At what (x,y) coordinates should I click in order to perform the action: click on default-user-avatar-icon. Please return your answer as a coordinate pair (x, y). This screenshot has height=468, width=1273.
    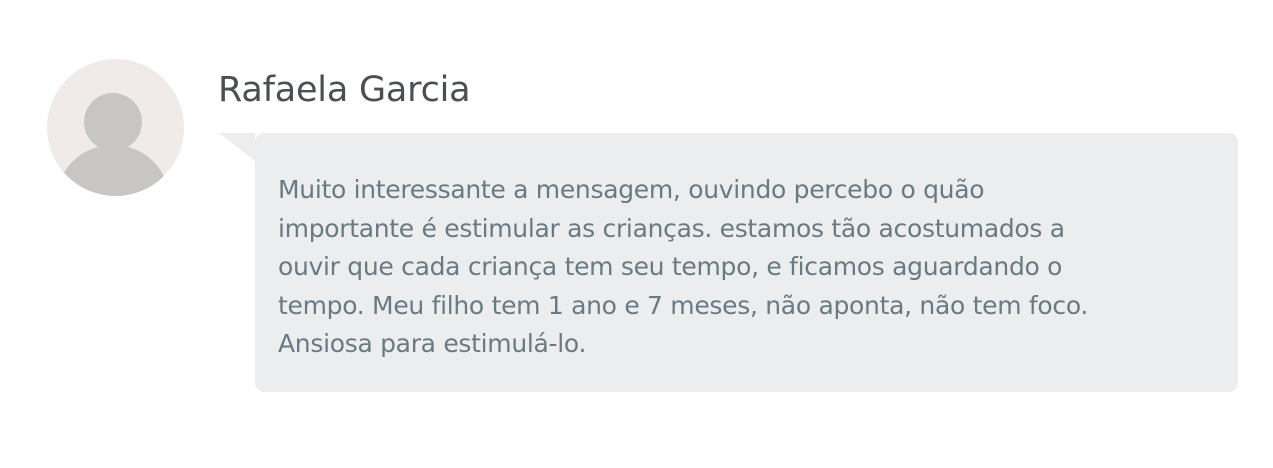
    Looking at the image, I should click on (115, 127).